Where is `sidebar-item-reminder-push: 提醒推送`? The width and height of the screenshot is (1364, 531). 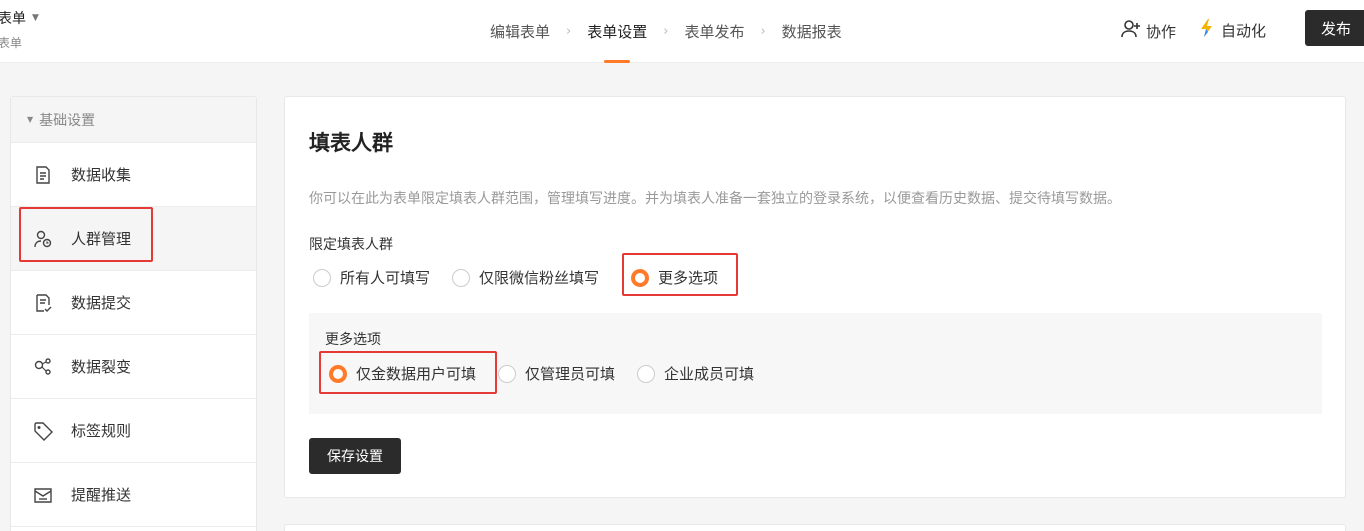
sidebar-item-reminder-push: 提醒推送 is located at coordinates (133, 495).